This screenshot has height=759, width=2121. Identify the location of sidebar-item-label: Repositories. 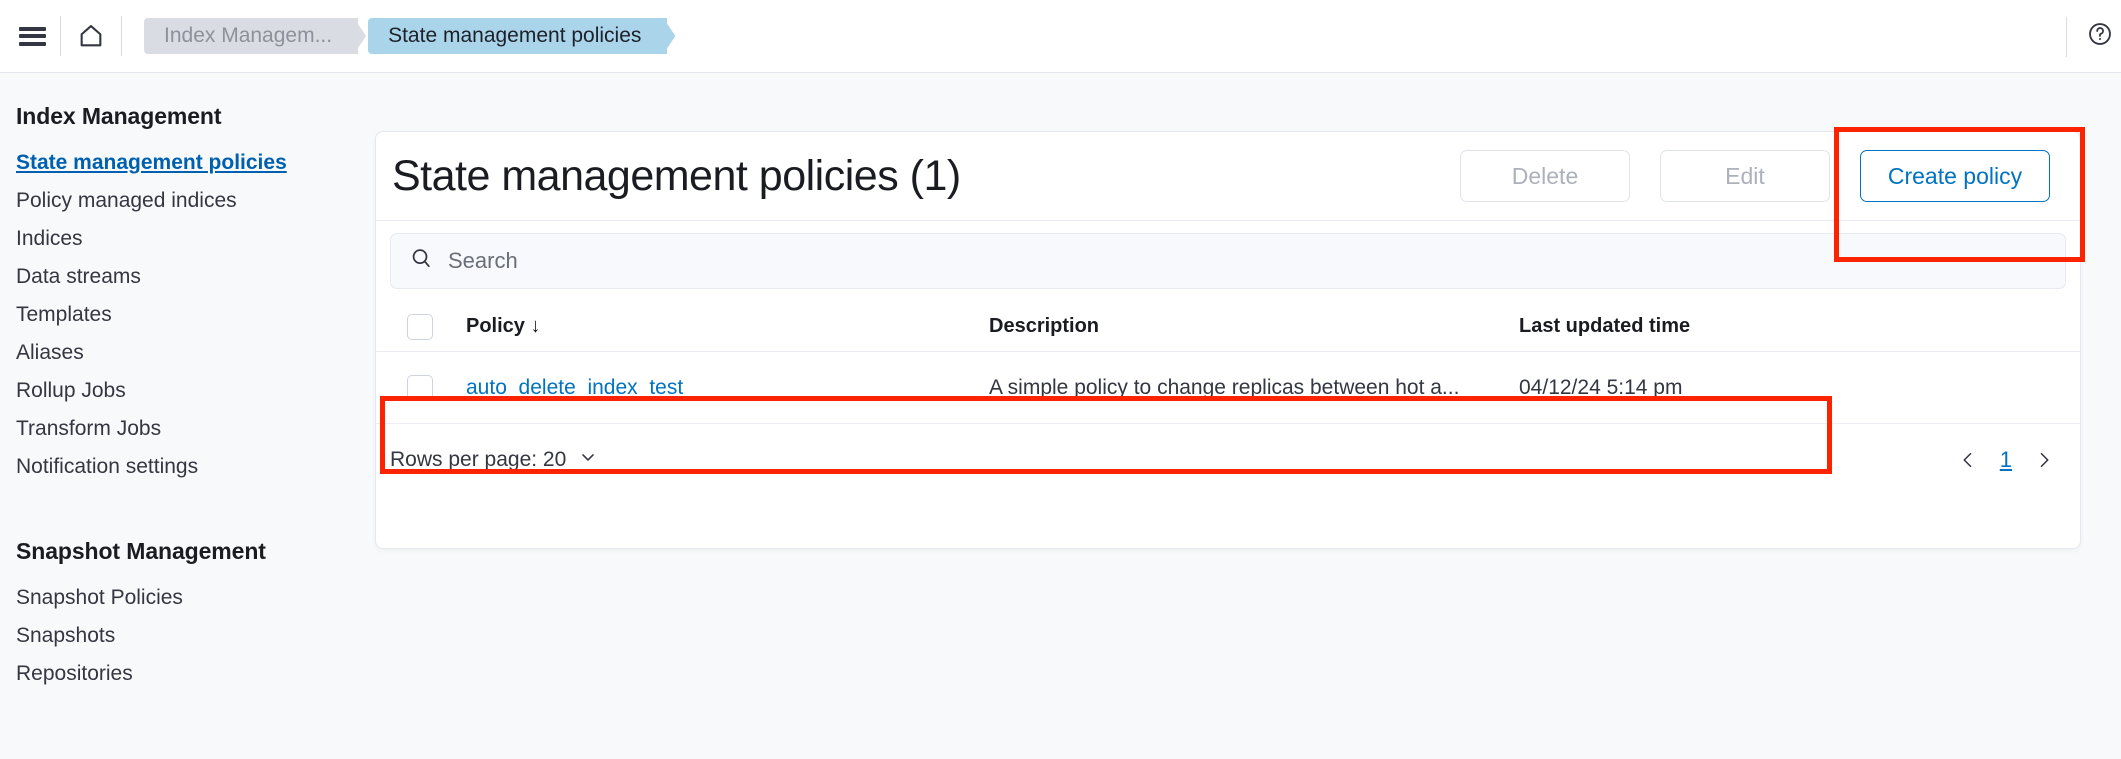
(74, 673).